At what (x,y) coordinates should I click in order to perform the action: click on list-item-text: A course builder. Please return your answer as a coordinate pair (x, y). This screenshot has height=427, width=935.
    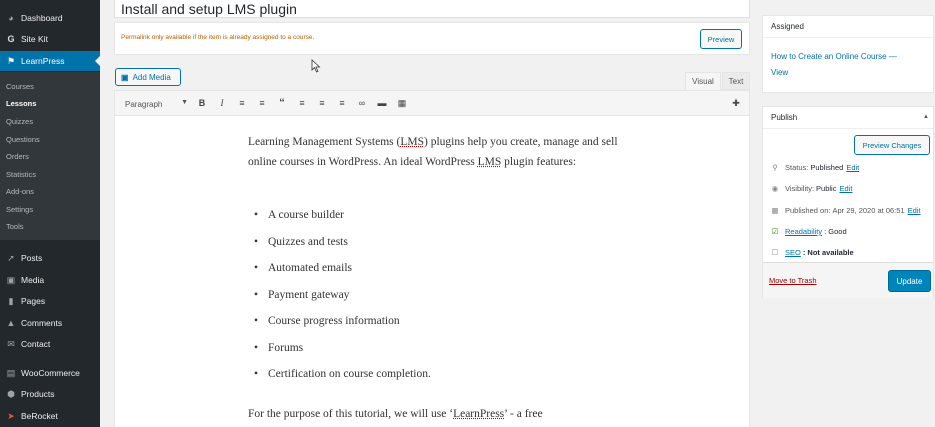
    Looking at the image, I should click on (306, 215).